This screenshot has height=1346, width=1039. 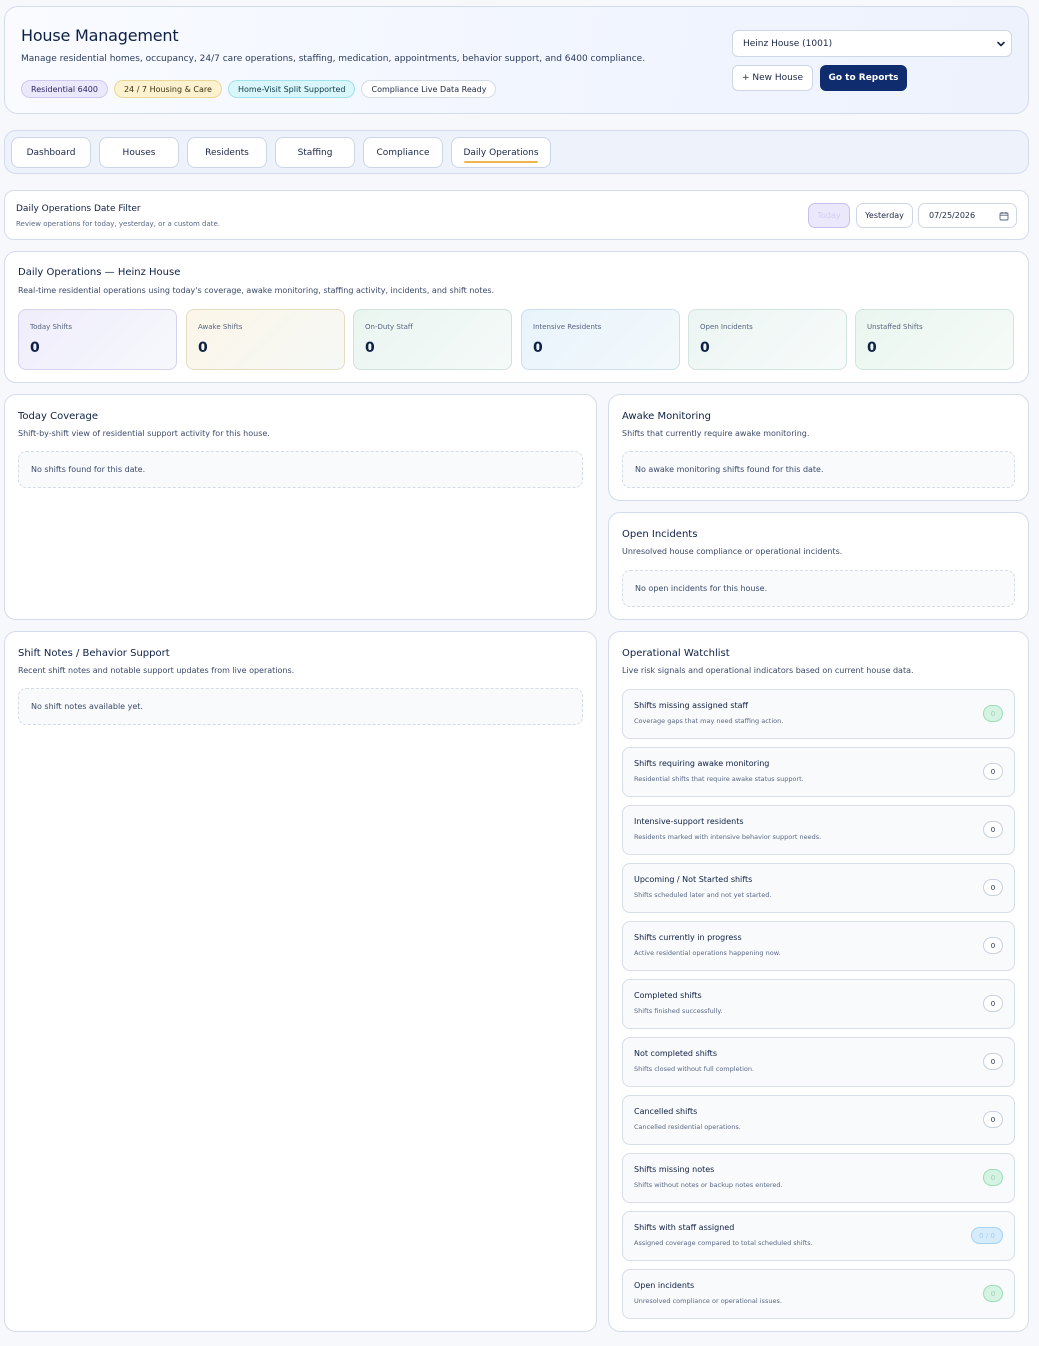 What do you see at coordinates (100, 35) in the screenshot?
I see `page-title: House Management` at bounding box center [100, 35].